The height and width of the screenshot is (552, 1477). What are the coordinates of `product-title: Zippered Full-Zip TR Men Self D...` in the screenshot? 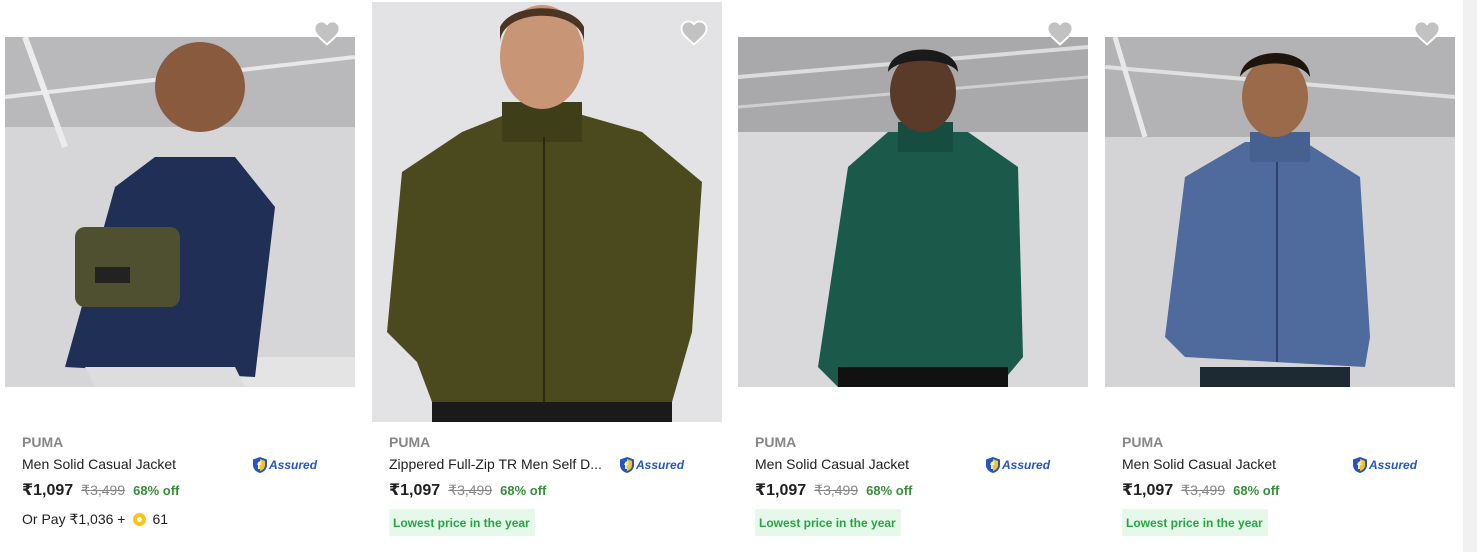 It's located at (503, 464).